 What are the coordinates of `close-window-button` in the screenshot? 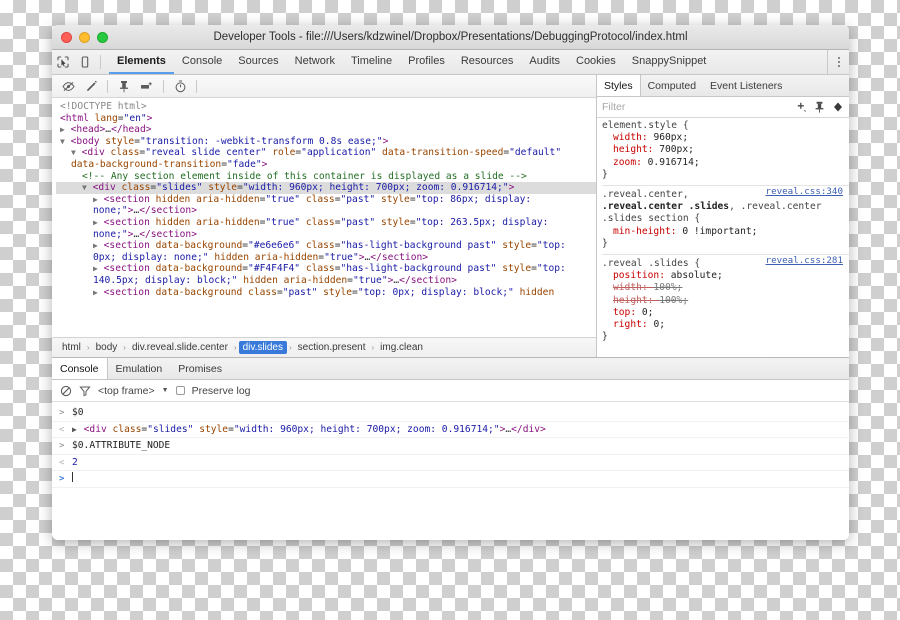 It's located at (66, 37).